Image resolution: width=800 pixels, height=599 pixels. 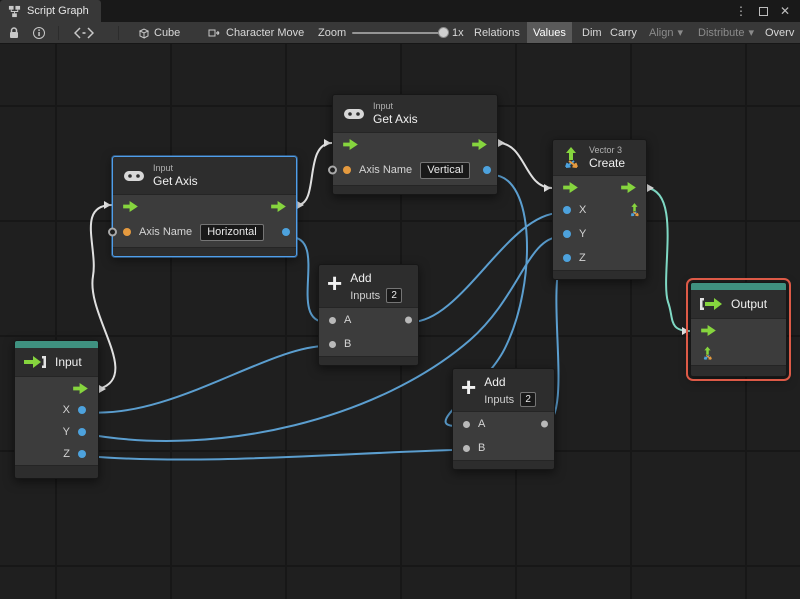 I want to click on vector3-input-port-icon, so click(x=707, y=353).